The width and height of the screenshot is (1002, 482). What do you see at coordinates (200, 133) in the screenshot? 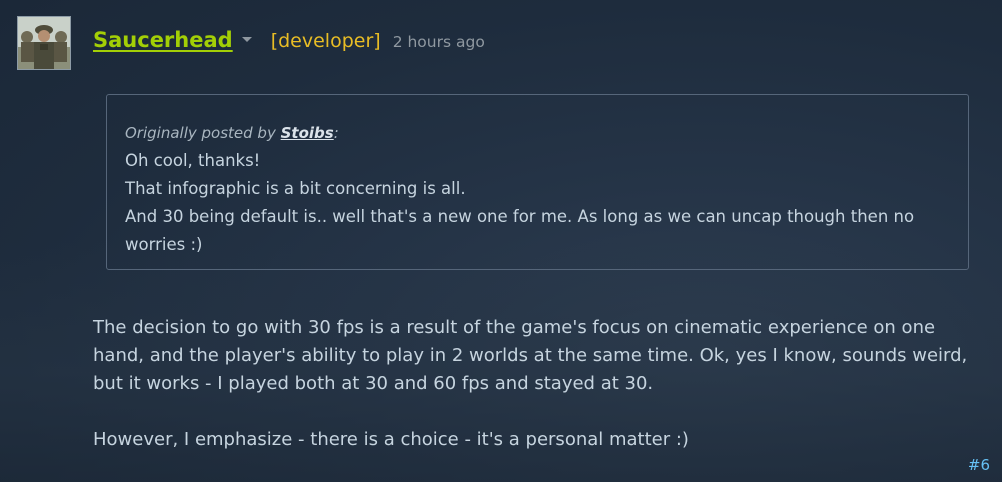
I see `quote-attribution-prefix: Originally posted by` at bounding box center [200, 133].